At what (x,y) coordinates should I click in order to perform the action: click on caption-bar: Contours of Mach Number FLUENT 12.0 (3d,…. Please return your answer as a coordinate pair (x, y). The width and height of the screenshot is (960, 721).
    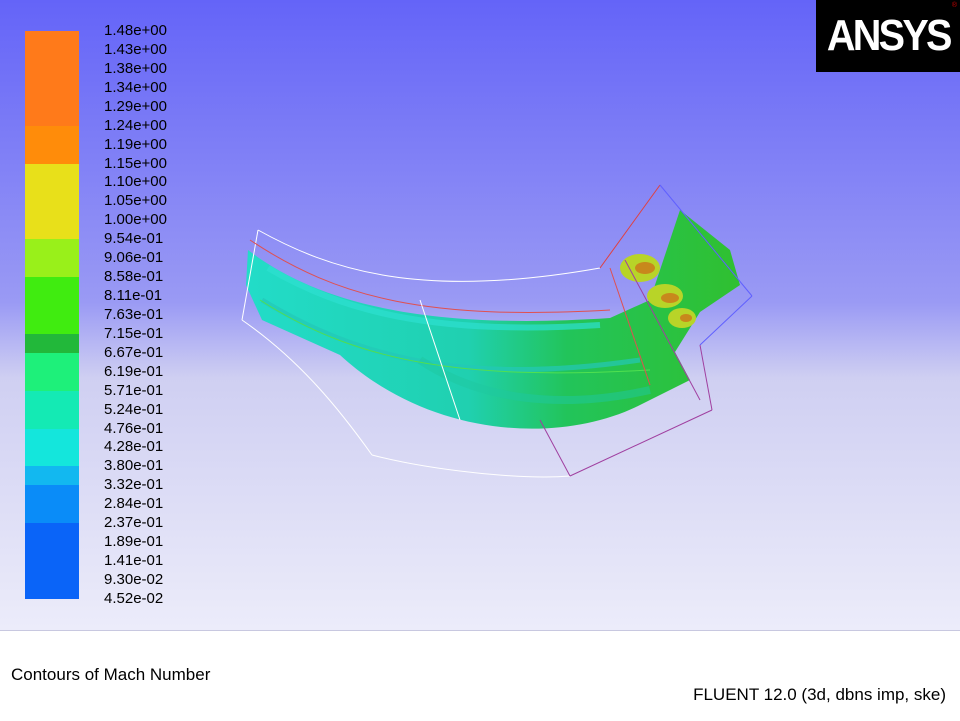
    Looking at the image, I should click on (480, 675).